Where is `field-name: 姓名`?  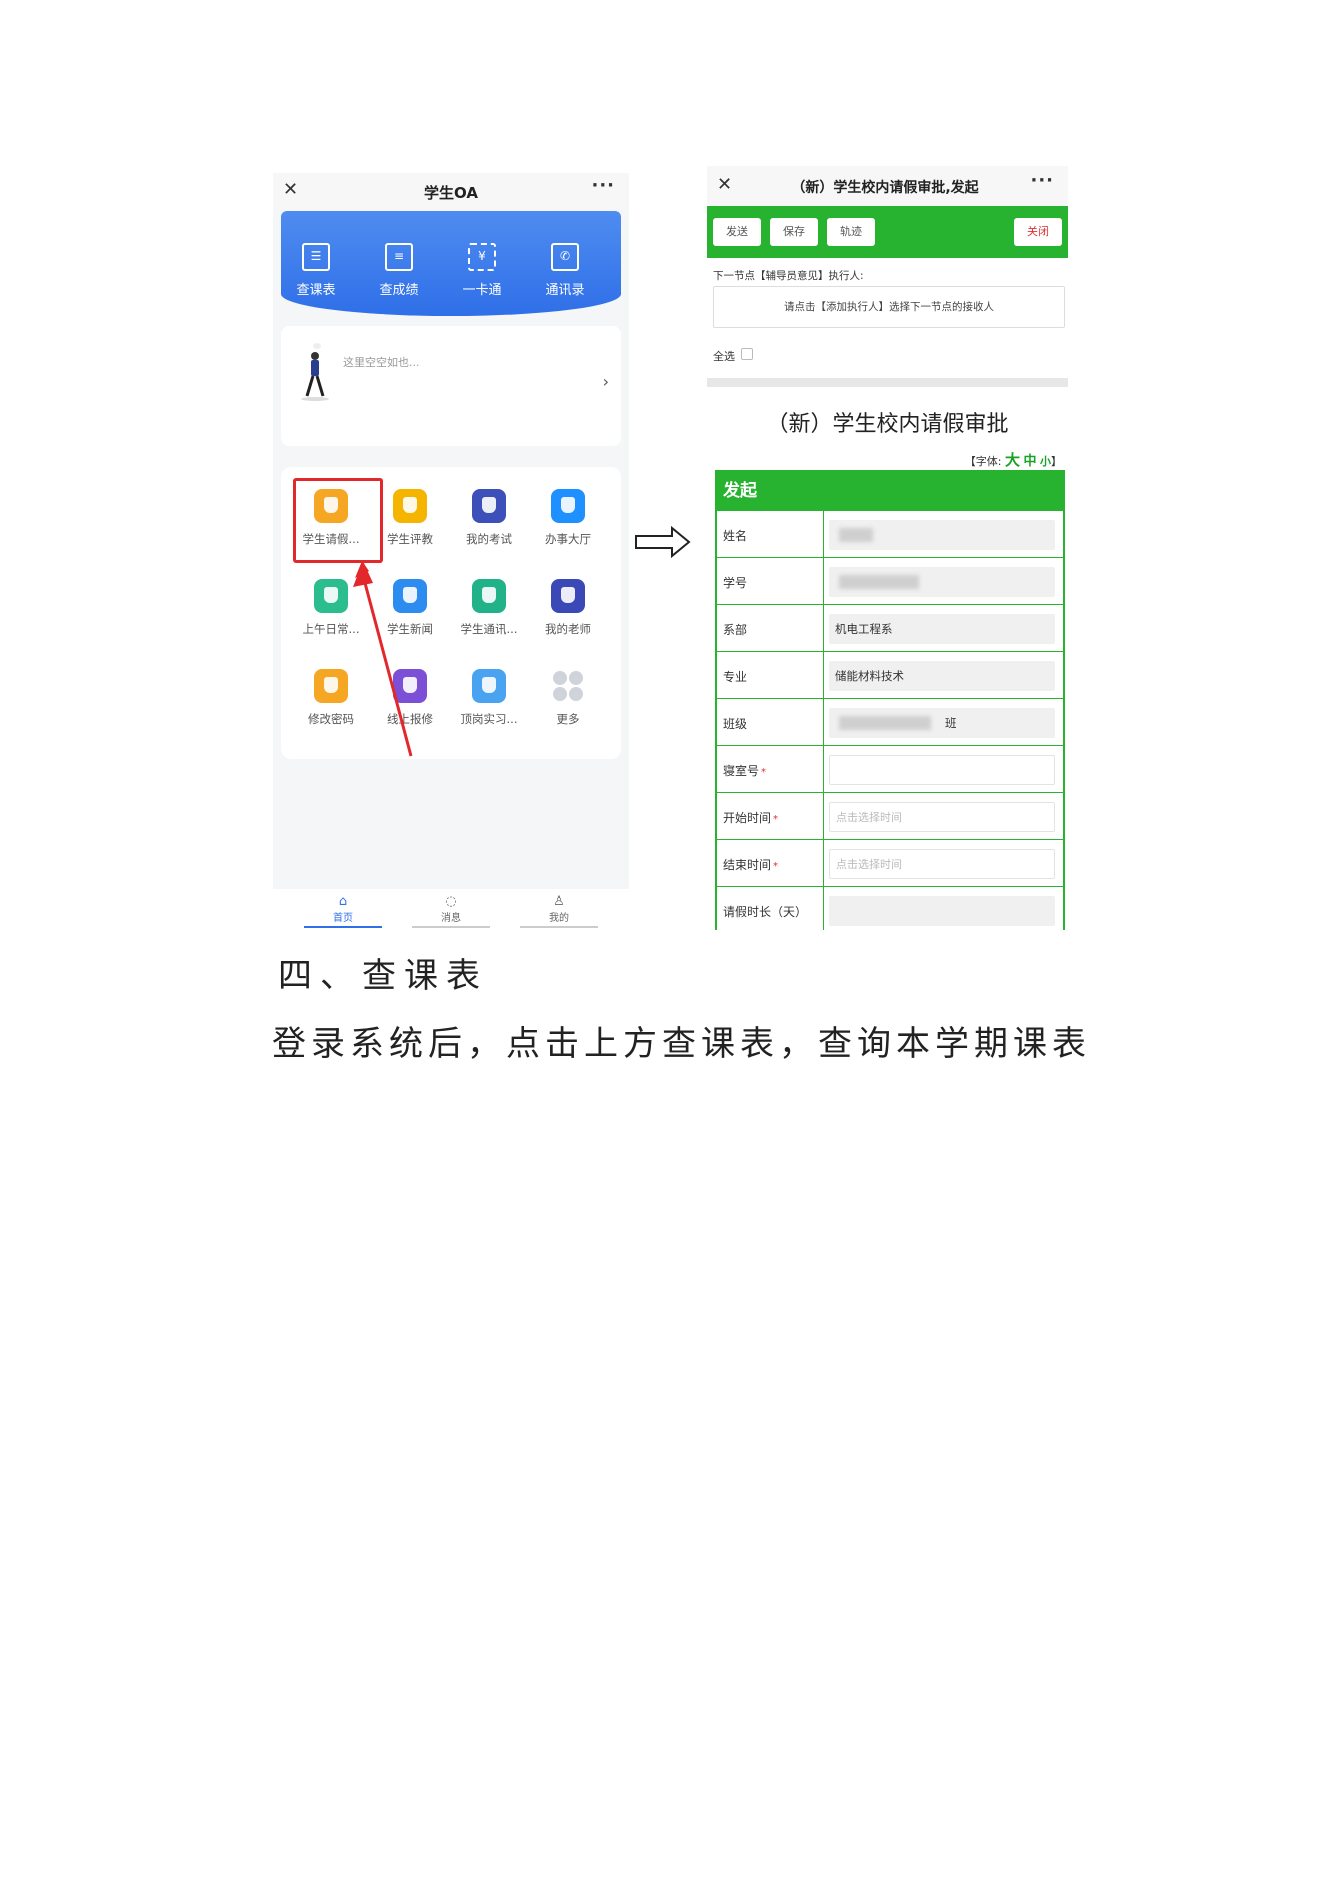
field-name: 姓名 is located at coordinates (890, 534).